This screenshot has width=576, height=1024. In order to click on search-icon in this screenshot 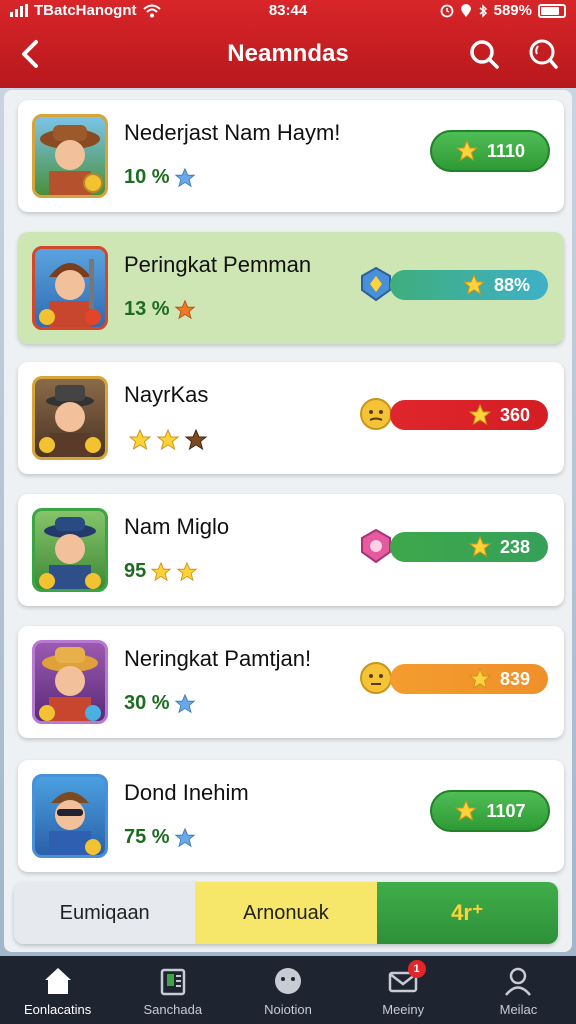, I will do `click(484, 54)`.